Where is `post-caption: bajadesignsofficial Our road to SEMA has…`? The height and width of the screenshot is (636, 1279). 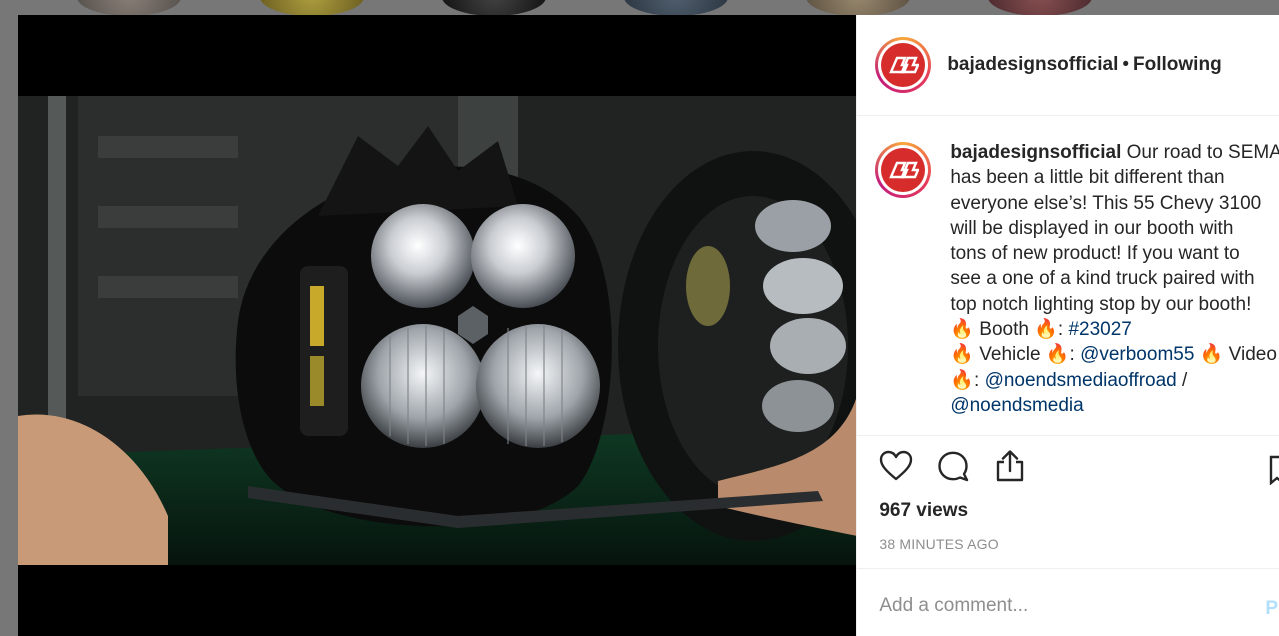 post-caption: bajadesignsofficial Our road to SEMA has… is located at coordinates (1114, 279).